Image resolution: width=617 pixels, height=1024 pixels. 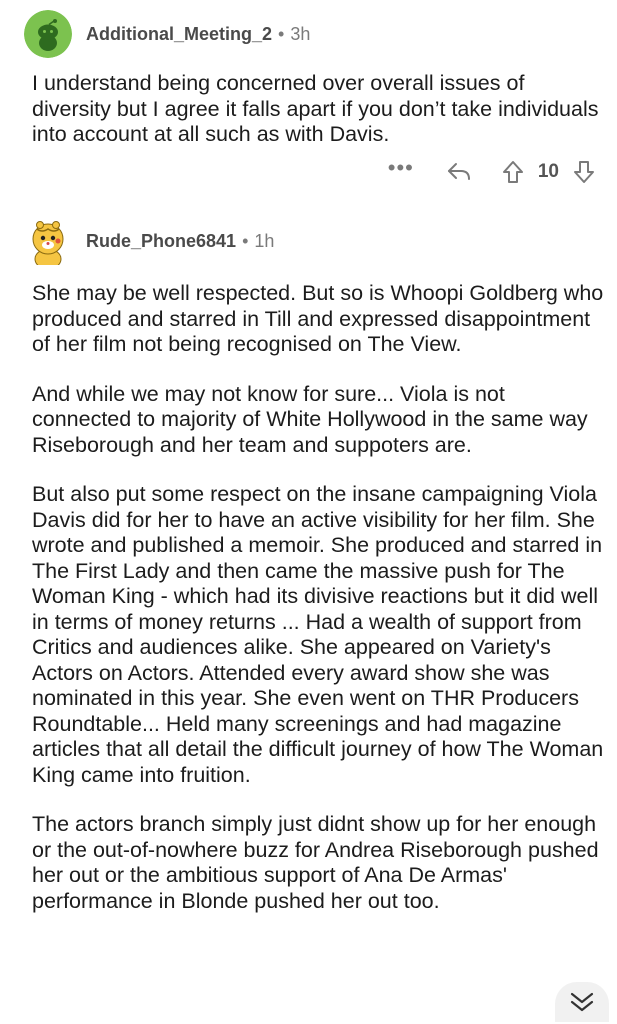 What do you see at coordinates (584, 172) in the screenshot?
I see `downvote-arrow-icon` at bounding box center [584, 172].